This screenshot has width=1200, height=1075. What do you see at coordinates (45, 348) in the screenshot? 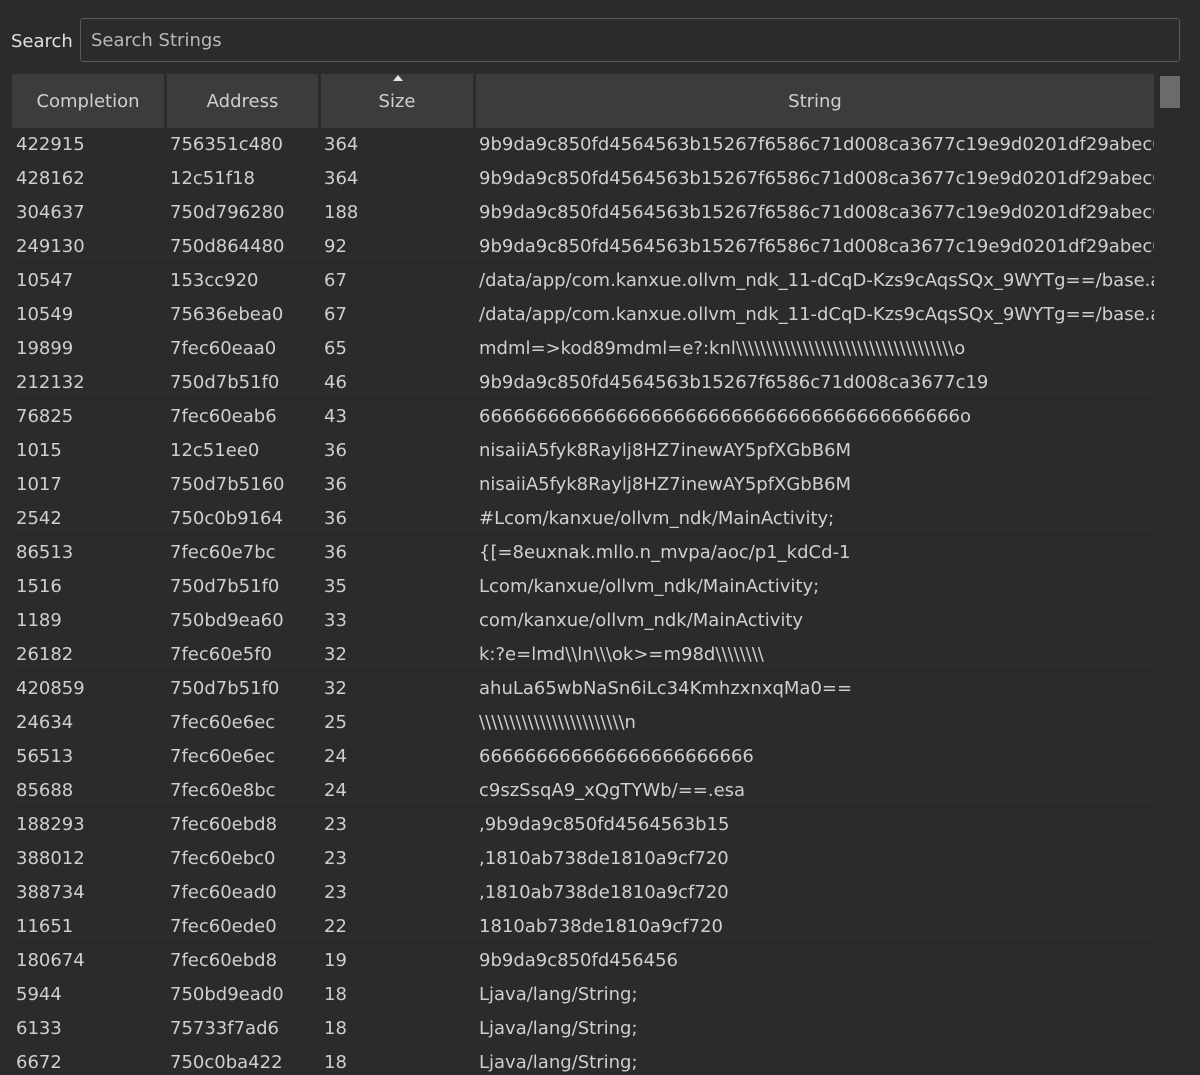
I see `cell-completion: 19899` at bounding box center [45, 348].